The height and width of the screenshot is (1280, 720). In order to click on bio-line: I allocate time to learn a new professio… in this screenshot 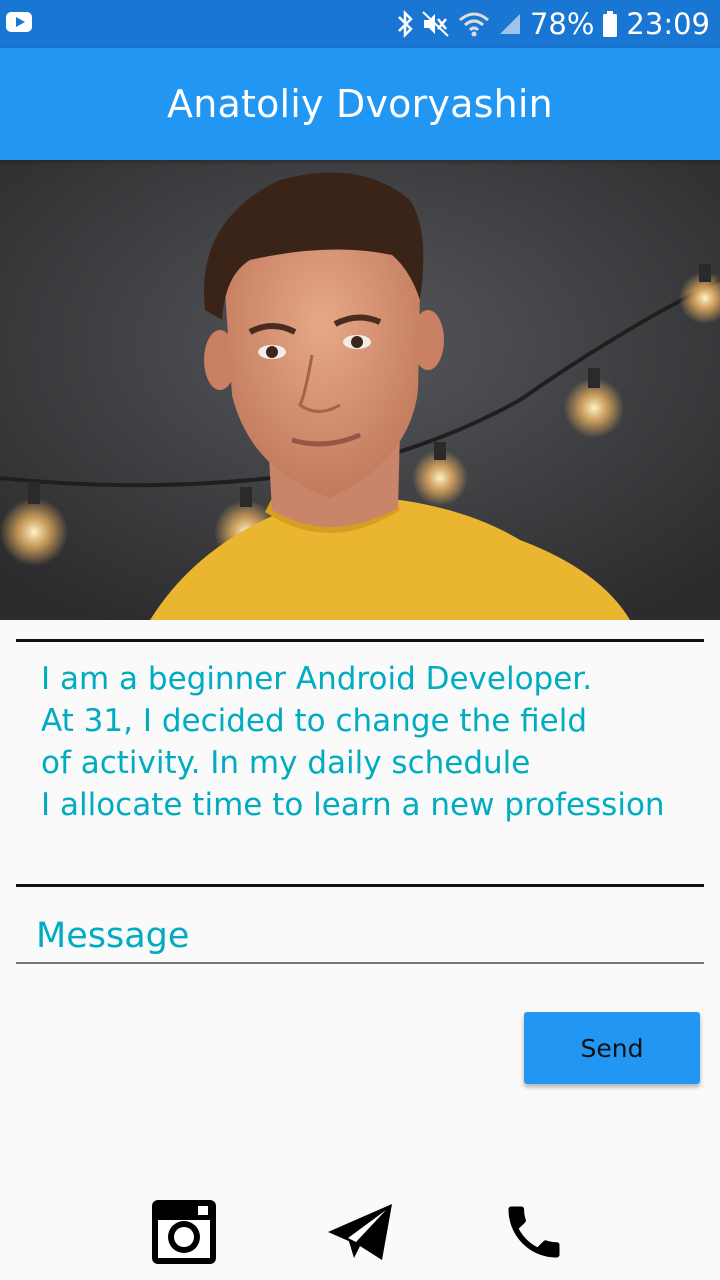, I will do `click(353, 805)`.